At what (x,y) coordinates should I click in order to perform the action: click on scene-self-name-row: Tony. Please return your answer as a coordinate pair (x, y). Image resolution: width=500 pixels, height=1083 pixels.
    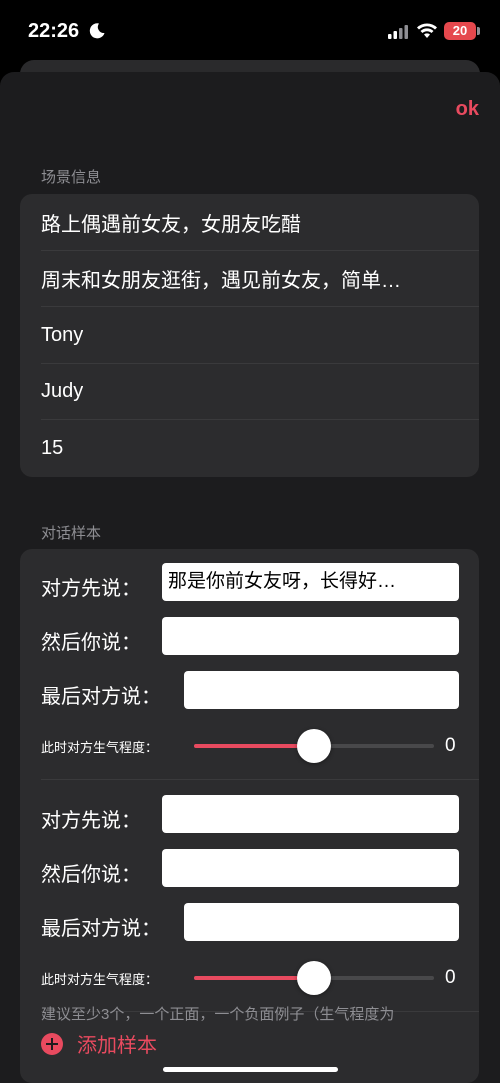
    Looking at the image, I should click on (249, 335).